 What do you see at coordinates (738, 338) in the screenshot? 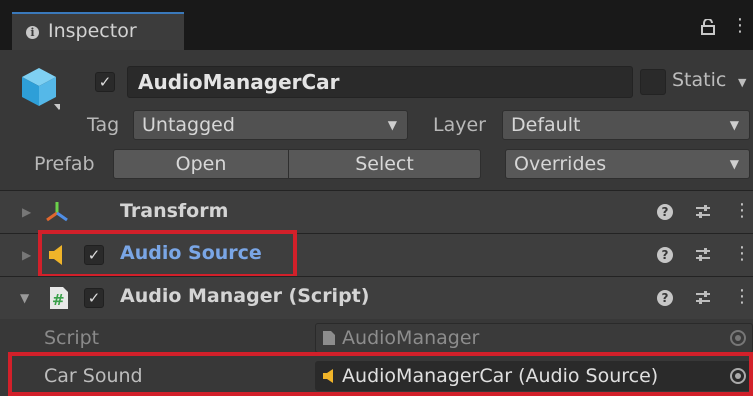
I see `object-picker-icon` at bounding box center [738, 338].